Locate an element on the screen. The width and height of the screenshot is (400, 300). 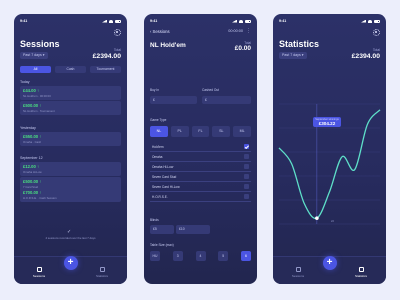
table-size-label: Table Size (max) is located at coordinates (162, 245).